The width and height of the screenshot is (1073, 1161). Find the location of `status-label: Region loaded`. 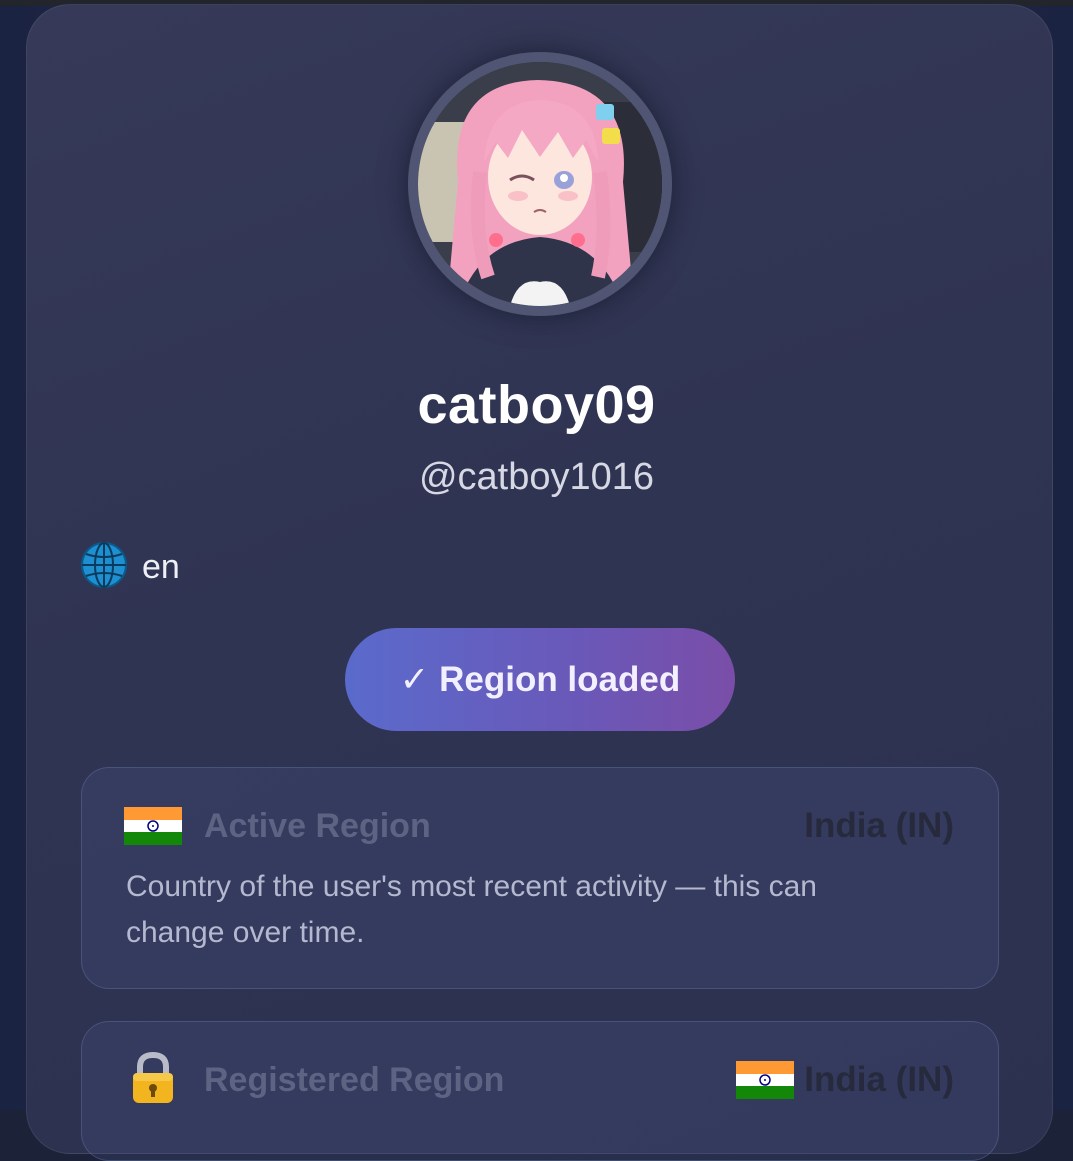

status-label: Region loaded is located at coordinates (560, 679).